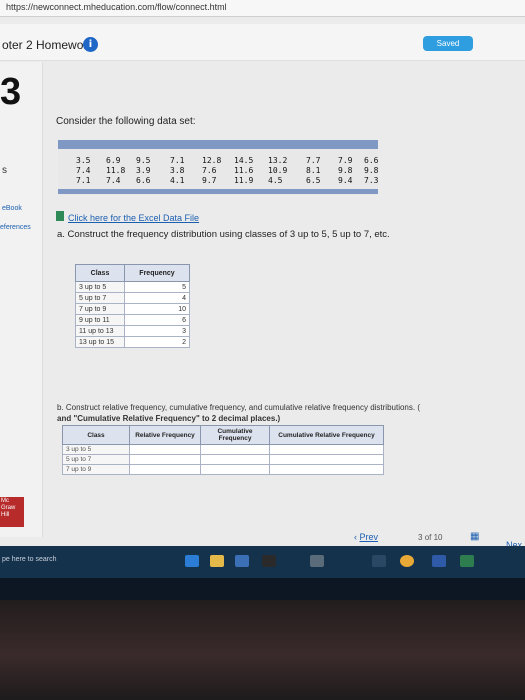  What do you see at coordinates (317, 561) in the screenshot?
I see `photos-icon` at bounding box center [317, 561].